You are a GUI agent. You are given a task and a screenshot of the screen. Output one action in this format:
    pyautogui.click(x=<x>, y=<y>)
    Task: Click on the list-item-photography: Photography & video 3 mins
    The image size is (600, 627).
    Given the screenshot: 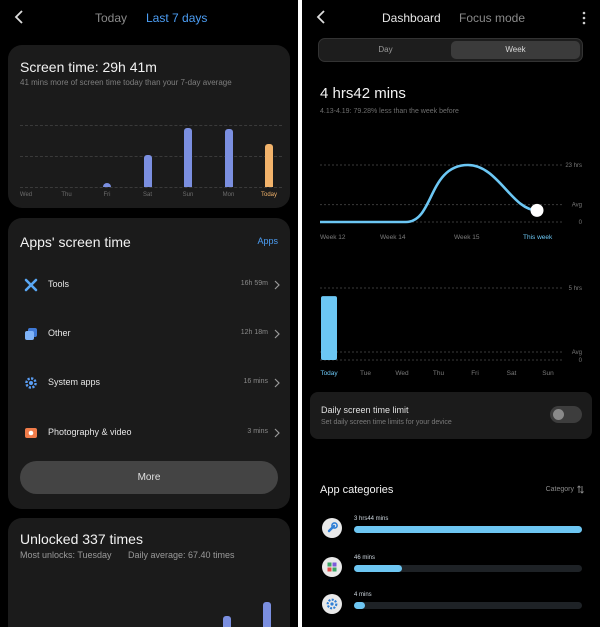 What is the action you would take?
    pyautogui.click(x=149, y=433)
    